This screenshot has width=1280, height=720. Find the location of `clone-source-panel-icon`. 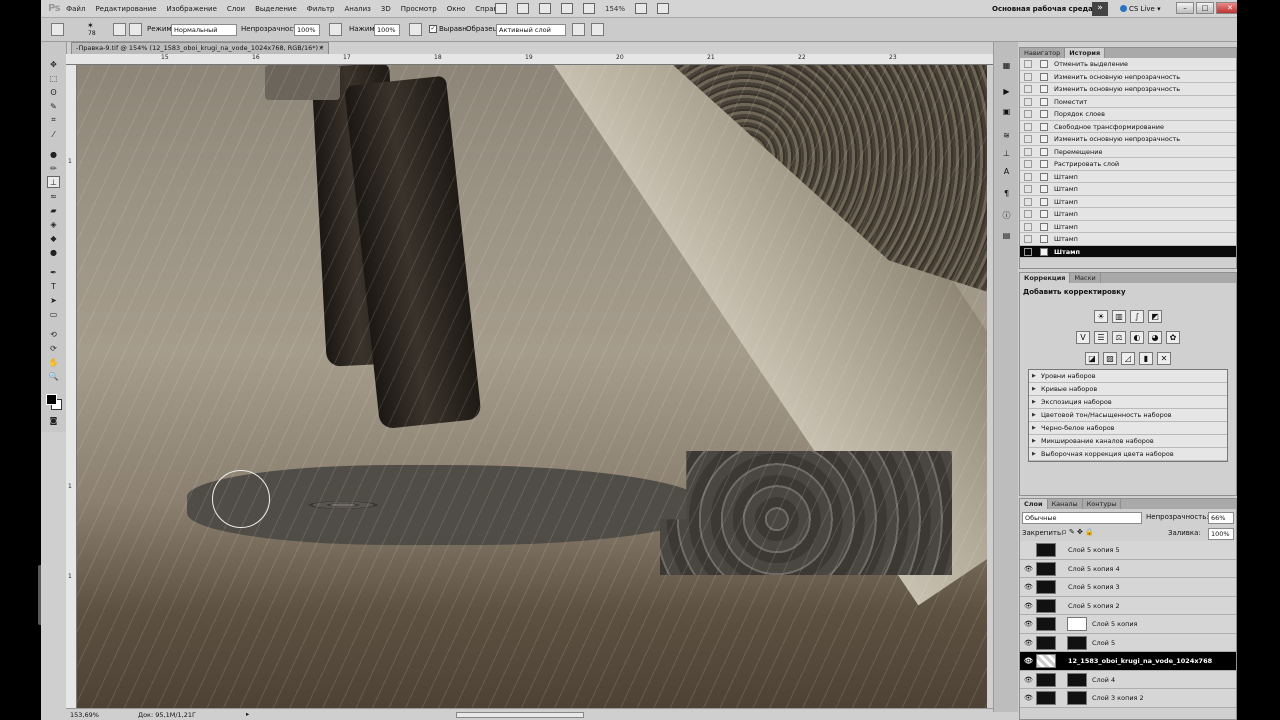

clone-source-panel-icon is located at coordinates (135, 29).